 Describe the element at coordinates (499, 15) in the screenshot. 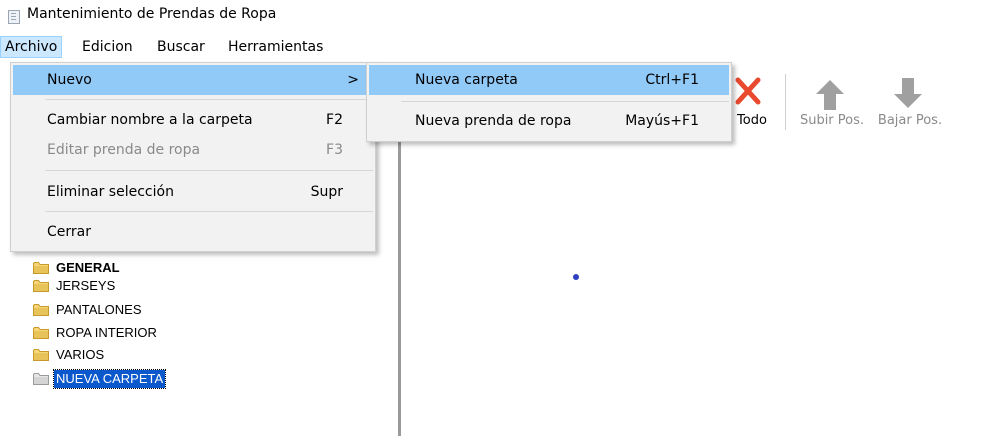

I see `title-bar: Mantenimiento de Prendas de Ropa` at that location.